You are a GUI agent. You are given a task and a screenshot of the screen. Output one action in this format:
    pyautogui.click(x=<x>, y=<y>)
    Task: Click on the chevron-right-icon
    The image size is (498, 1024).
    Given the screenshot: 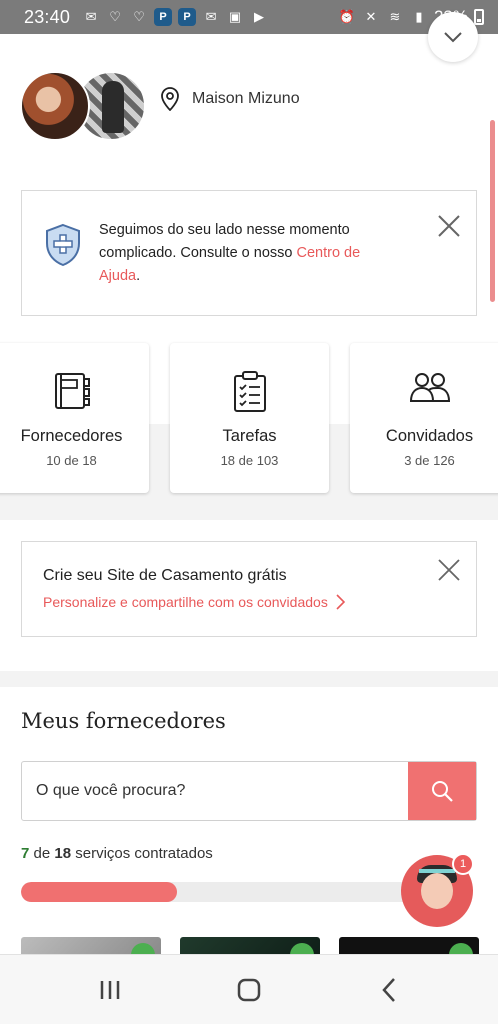 What is the action you would take?
    pyautogui.click(x=340, y=602)
    